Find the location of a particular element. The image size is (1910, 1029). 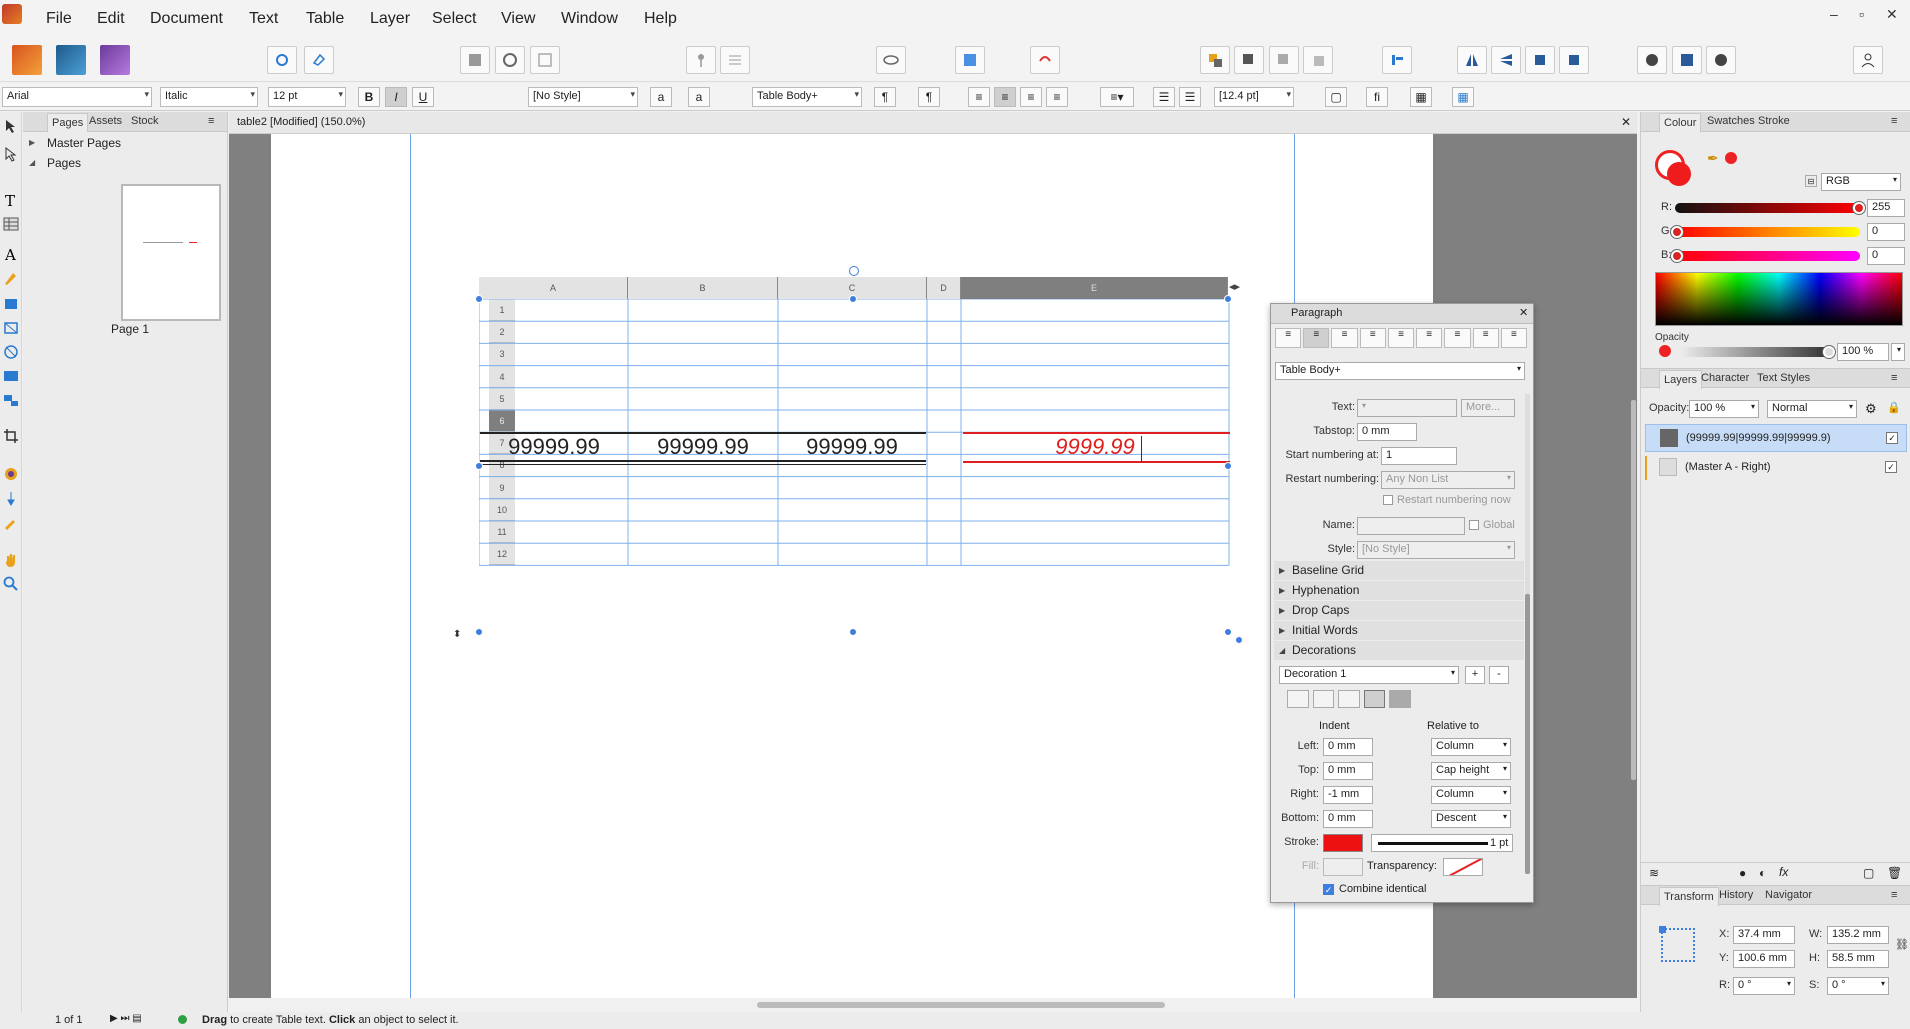

crop-tool-icon is located at coordinates (11, 436).